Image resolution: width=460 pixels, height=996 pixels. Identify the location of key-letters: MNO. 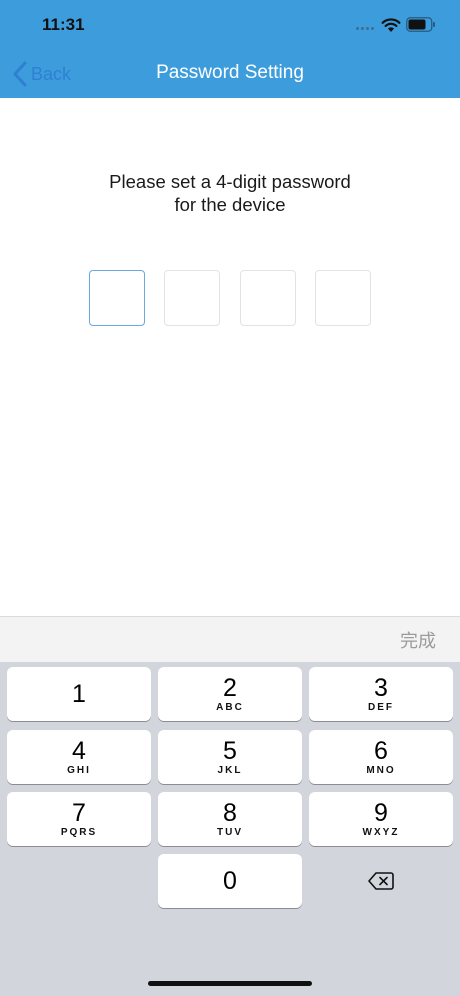
(381, 770).